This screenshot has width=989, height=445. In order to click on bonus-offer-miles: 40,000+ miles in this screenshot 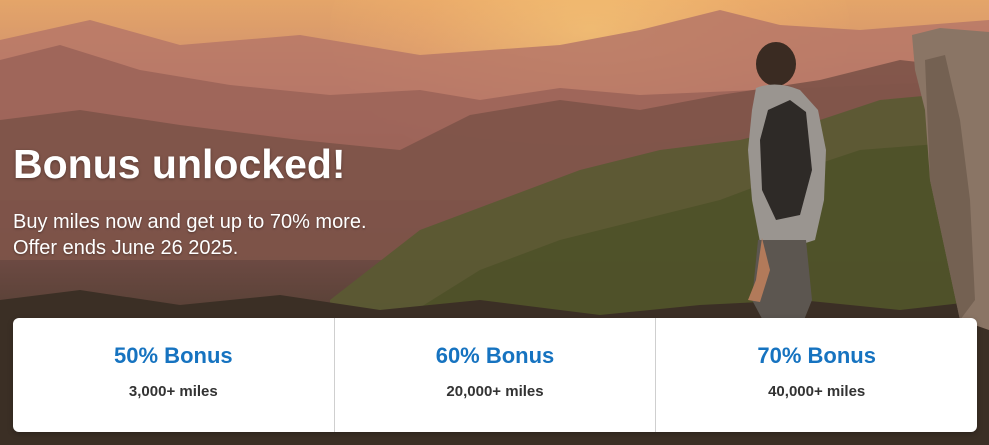, I will do `click(817, 391)`.